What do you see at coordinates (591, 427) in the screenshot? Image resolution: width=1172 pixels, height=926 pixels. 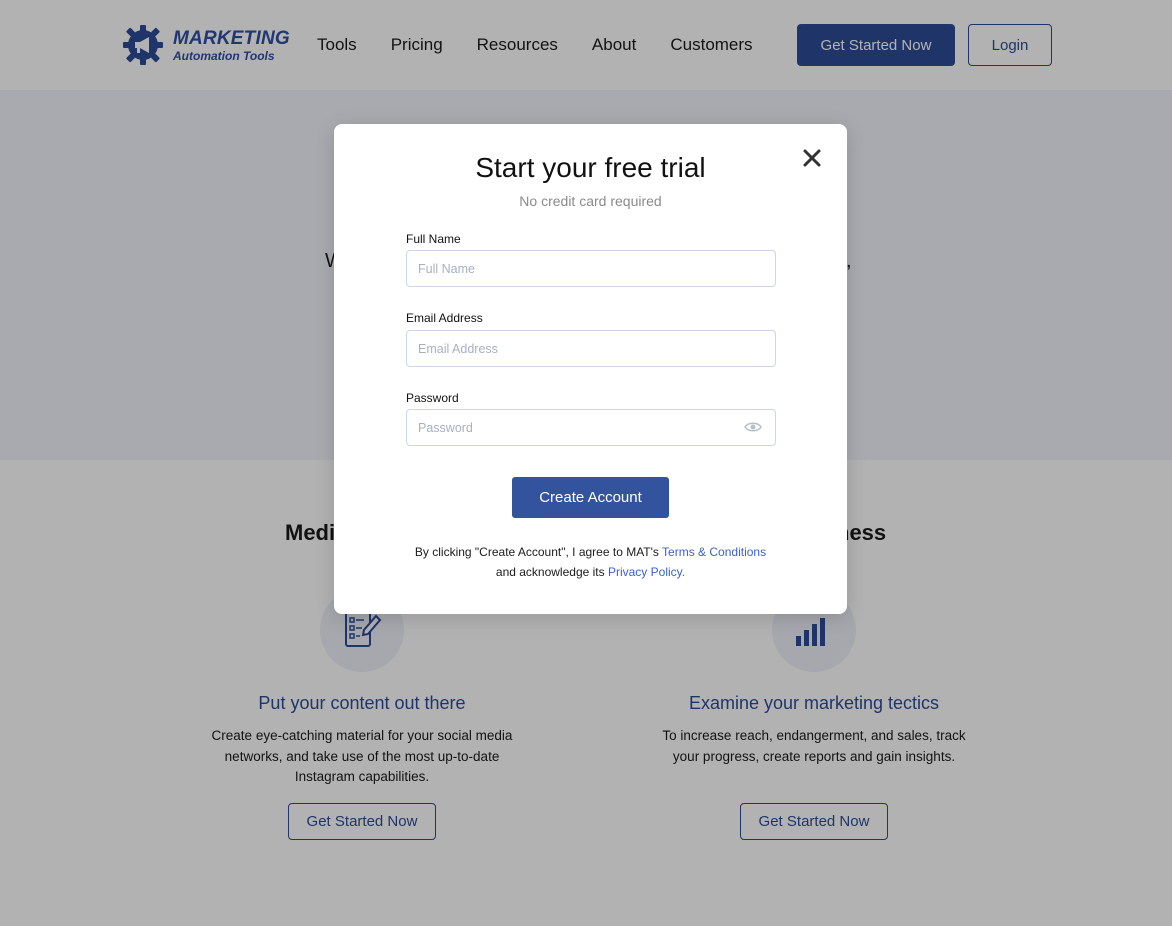 I see `password-input` at bounding box center [591, 427].